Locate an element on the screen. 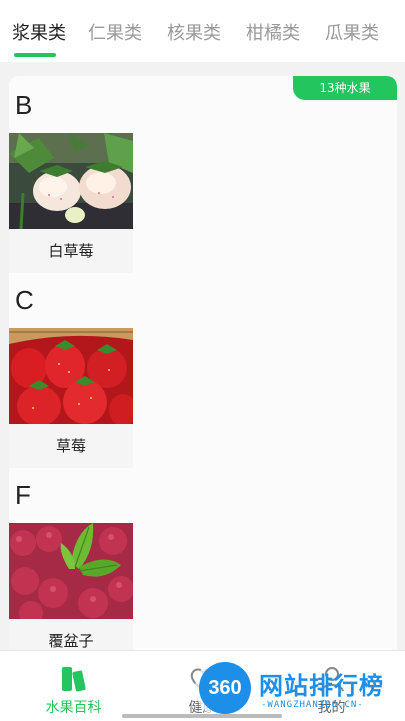 The width and height of the screenshot is (405, 721). fruit-name: 草莓 is located at coordinates (70, 446).